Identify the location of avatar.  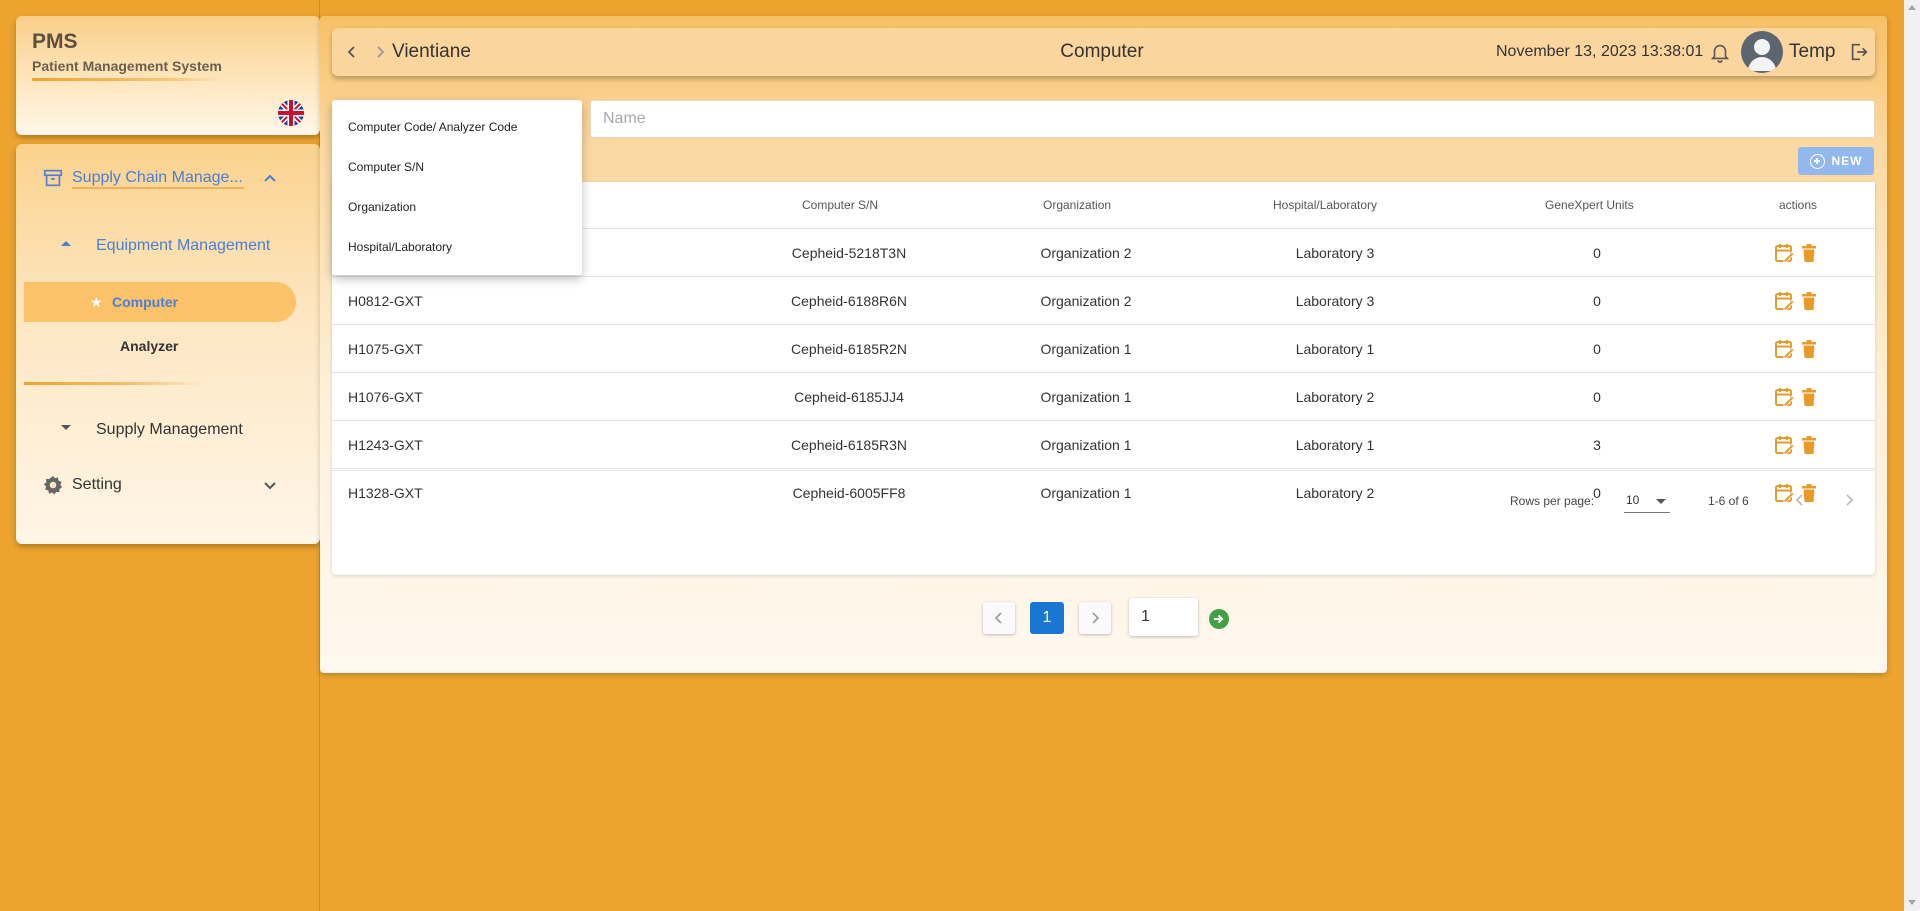
(1762, 52).